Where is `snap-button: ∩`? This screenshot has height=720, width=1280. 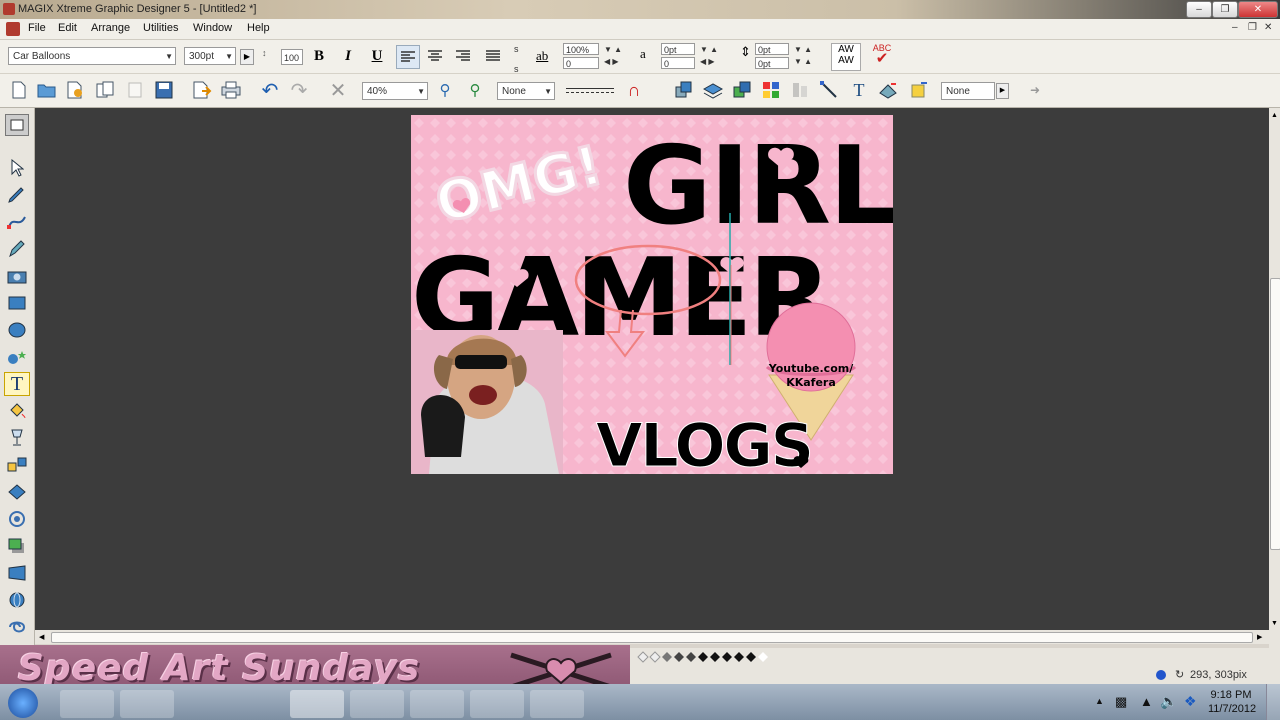
snap-button: ∩ is located at coordinates (634, 90).